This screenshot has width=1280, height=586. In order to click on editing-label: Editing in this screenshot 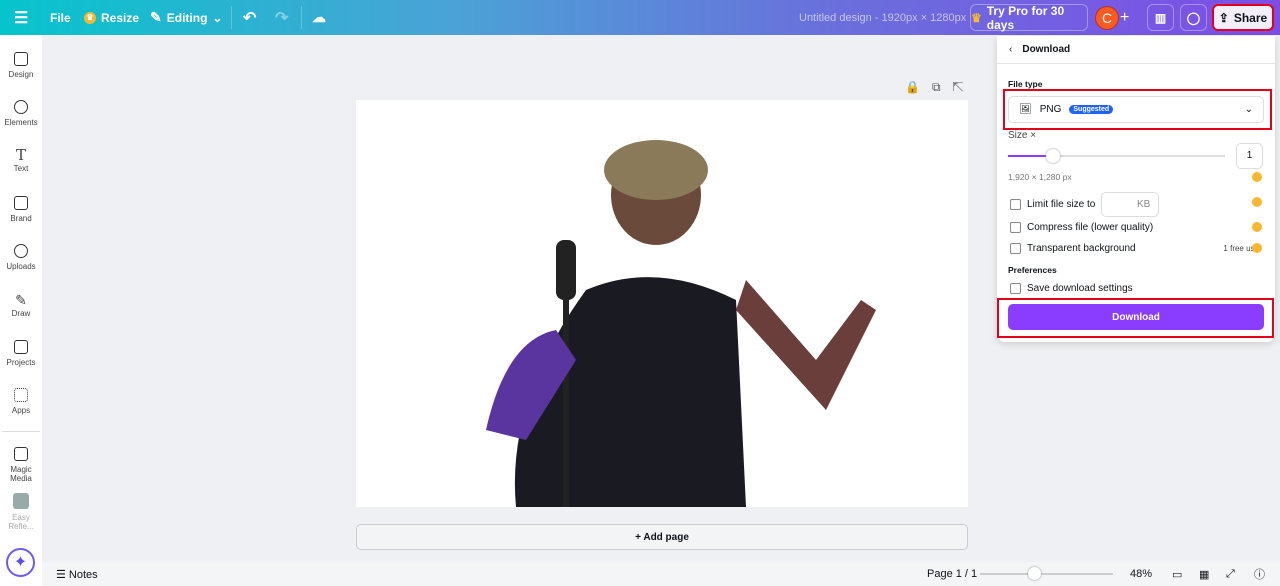, I will do `click(187, 17)`.